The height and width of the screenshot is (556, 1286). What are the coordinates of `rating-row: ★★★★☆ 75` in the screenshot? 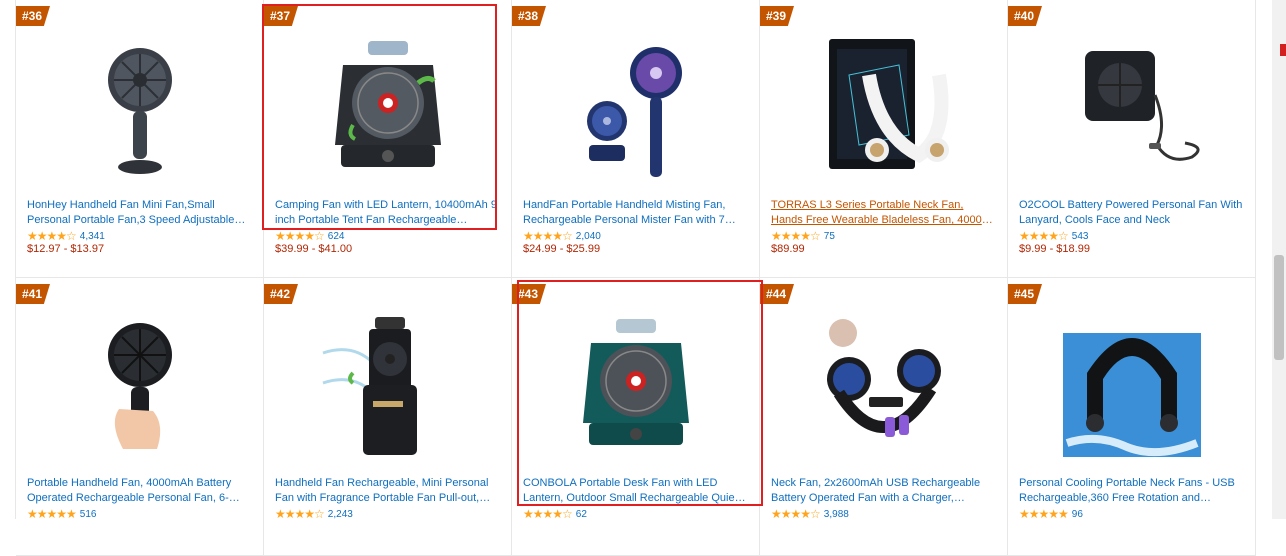 It's located at (803, 236).